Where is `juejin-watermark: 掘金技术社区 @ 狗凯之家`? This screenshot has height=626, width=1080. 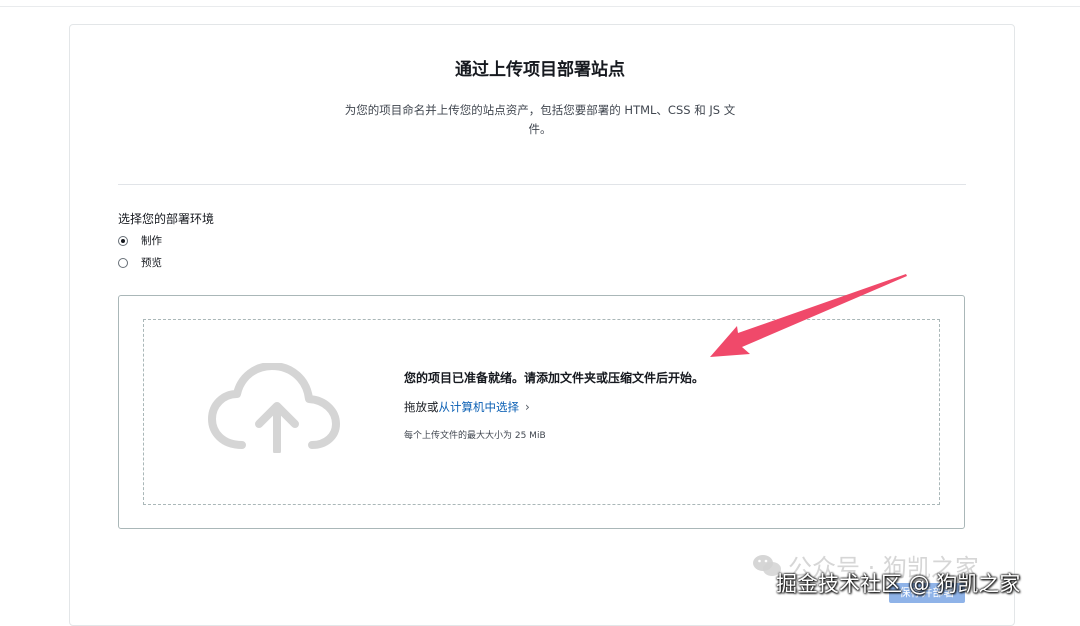
juejin-watermark: 掘金技术社区 @ 狗凯之家 is located at coordinates (898, 584).